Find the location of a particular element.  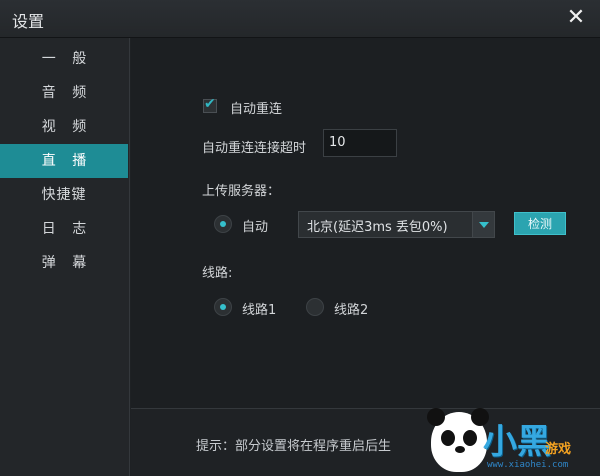

panda-icon is located at coordinates (458, 440).